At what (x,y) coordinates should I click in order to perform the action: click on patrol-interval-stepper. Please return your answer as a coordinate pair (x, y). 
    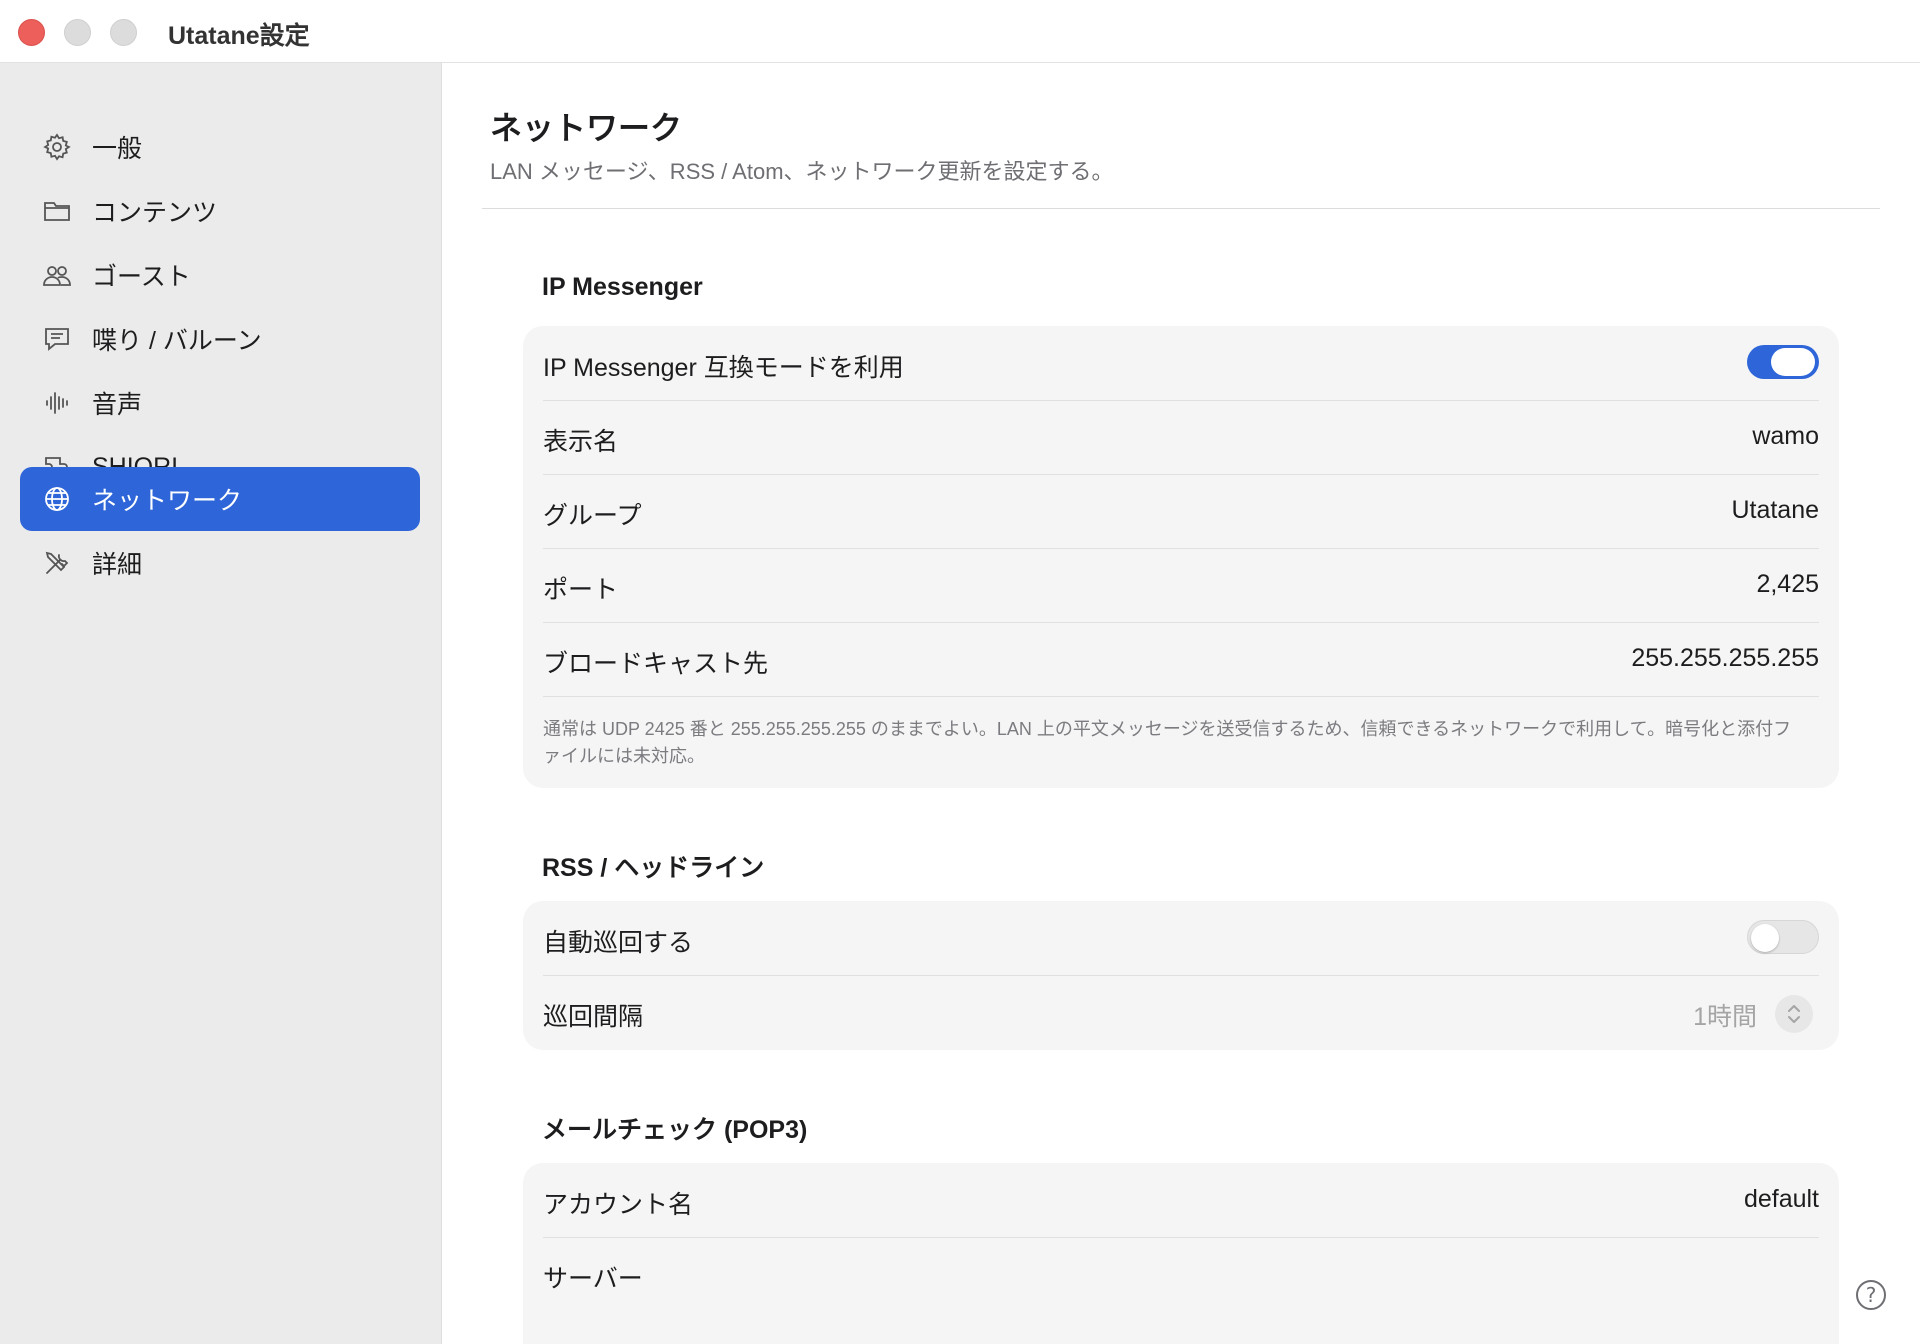
    Looking at the image, I should click on (1794, 1014).